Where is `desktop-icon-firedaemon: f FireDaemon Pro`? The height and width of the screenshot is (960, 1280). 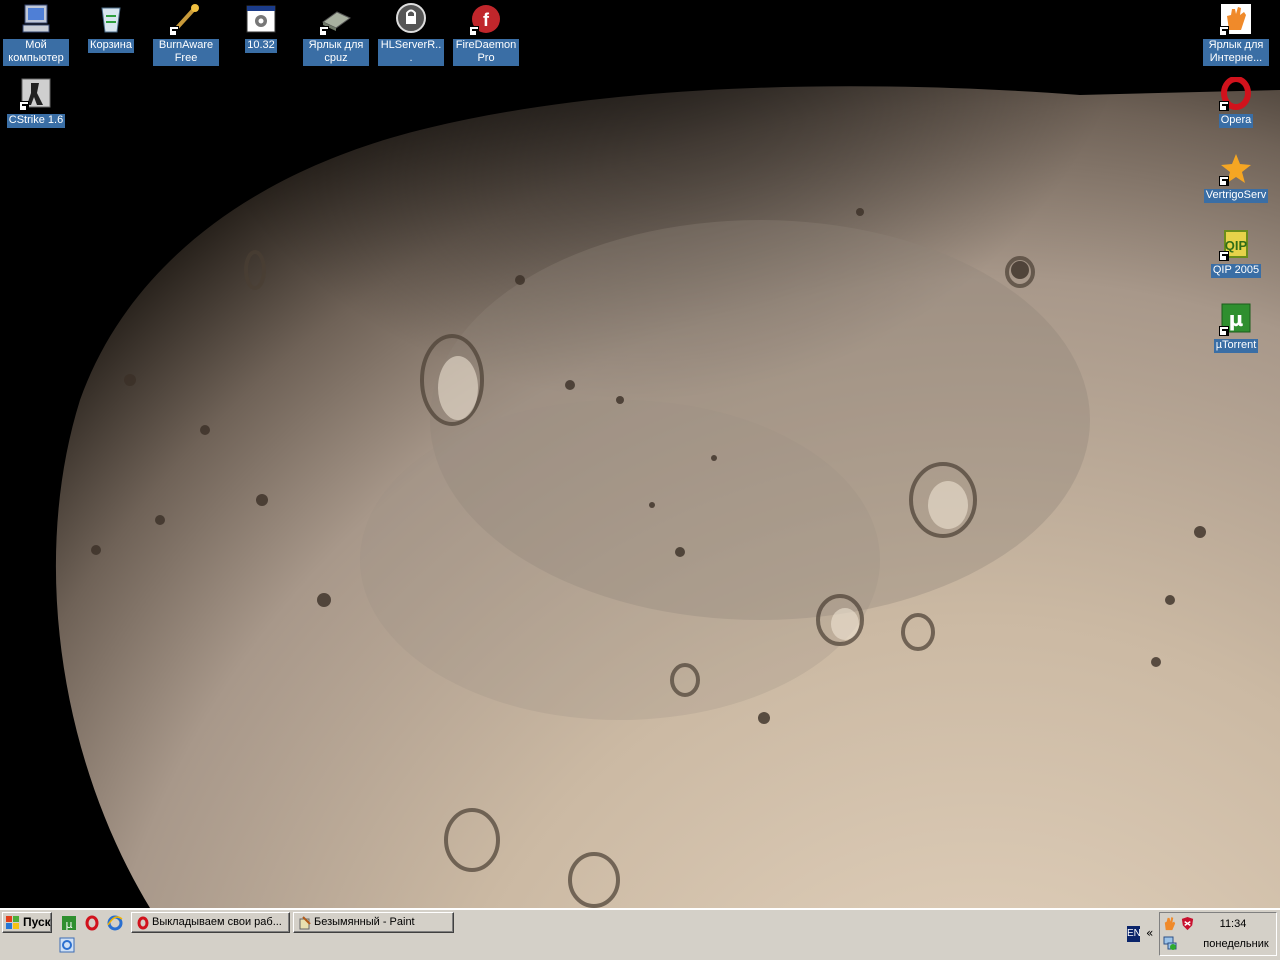 desktop-icon-firedaemon: f FireDaemon Pro is located at coordinates (486, 34).